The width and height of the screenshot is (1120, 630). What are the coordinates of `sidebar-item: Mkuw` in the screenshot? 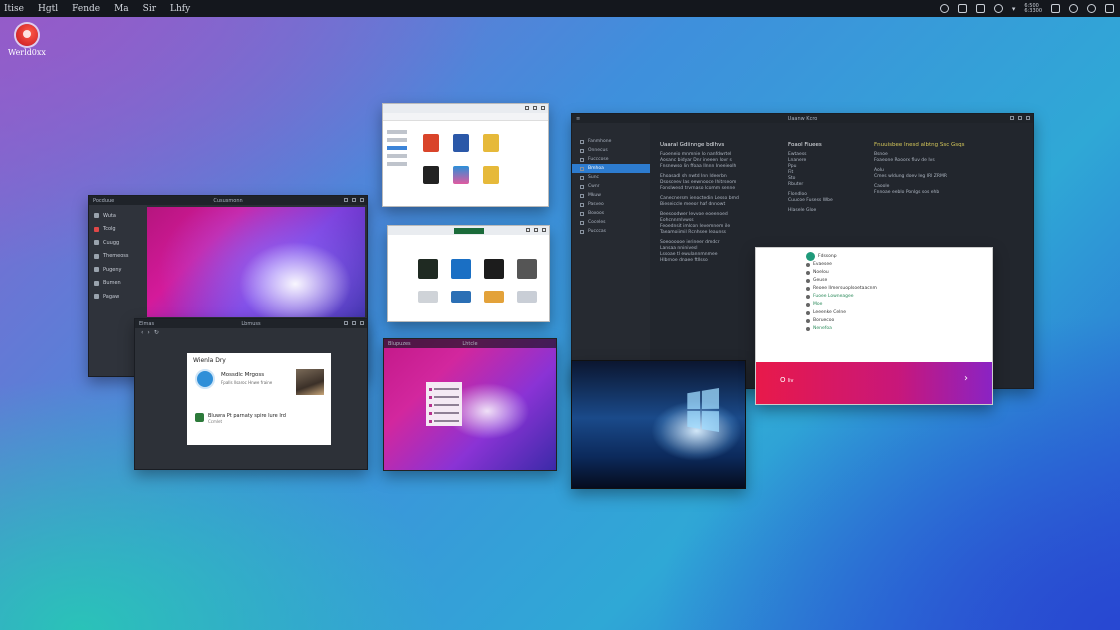 It's located at (611, 195).